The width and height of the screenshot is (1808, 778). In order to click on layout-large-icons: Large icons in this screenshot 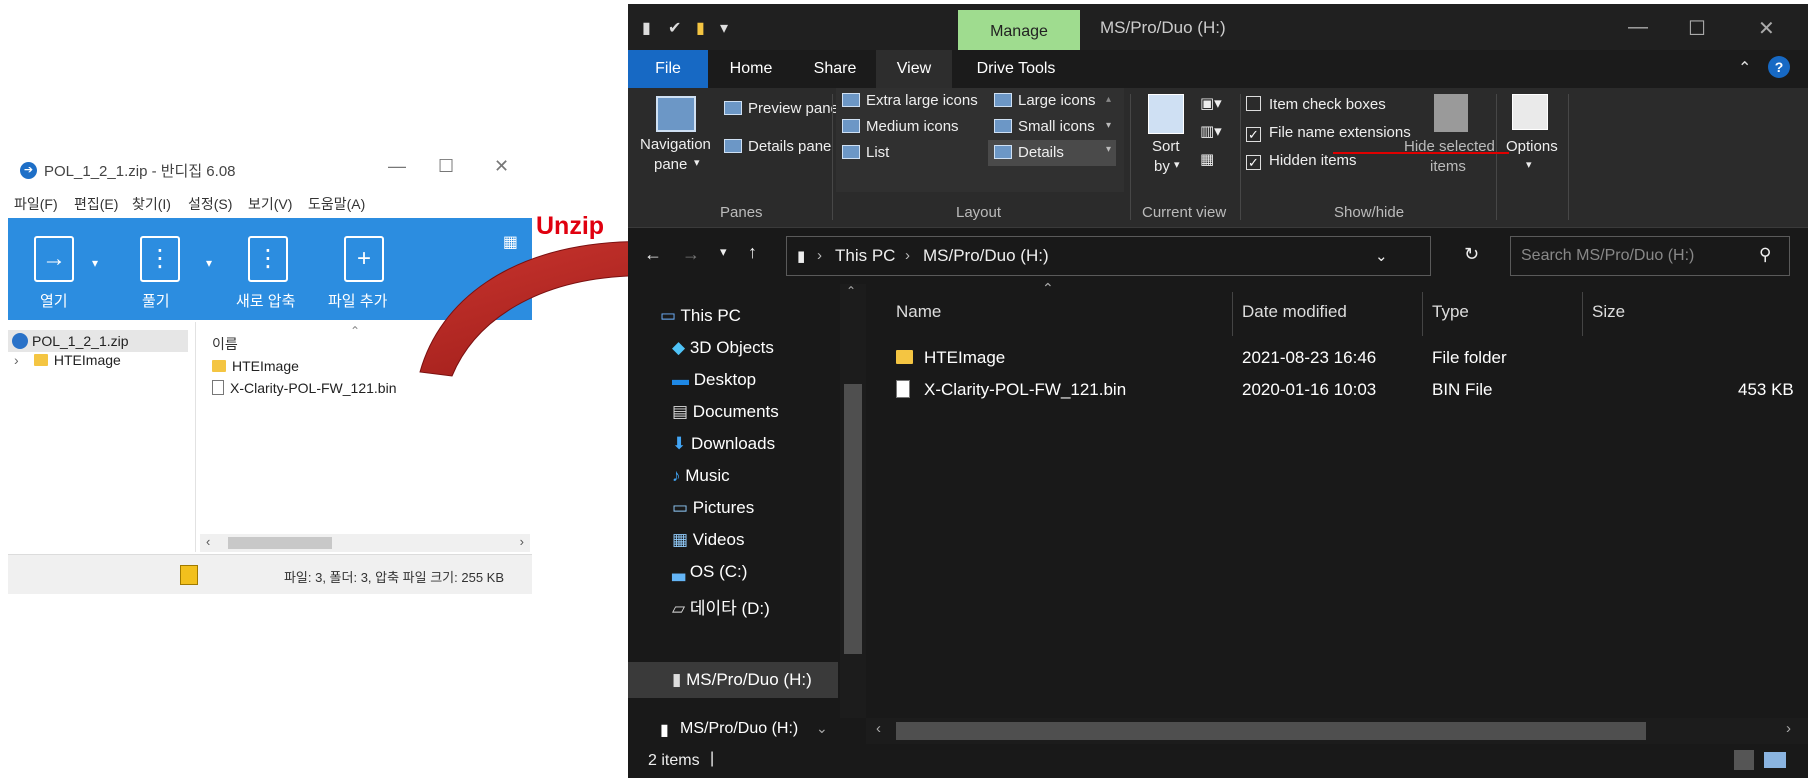, I will do `click(1045, 100)`.